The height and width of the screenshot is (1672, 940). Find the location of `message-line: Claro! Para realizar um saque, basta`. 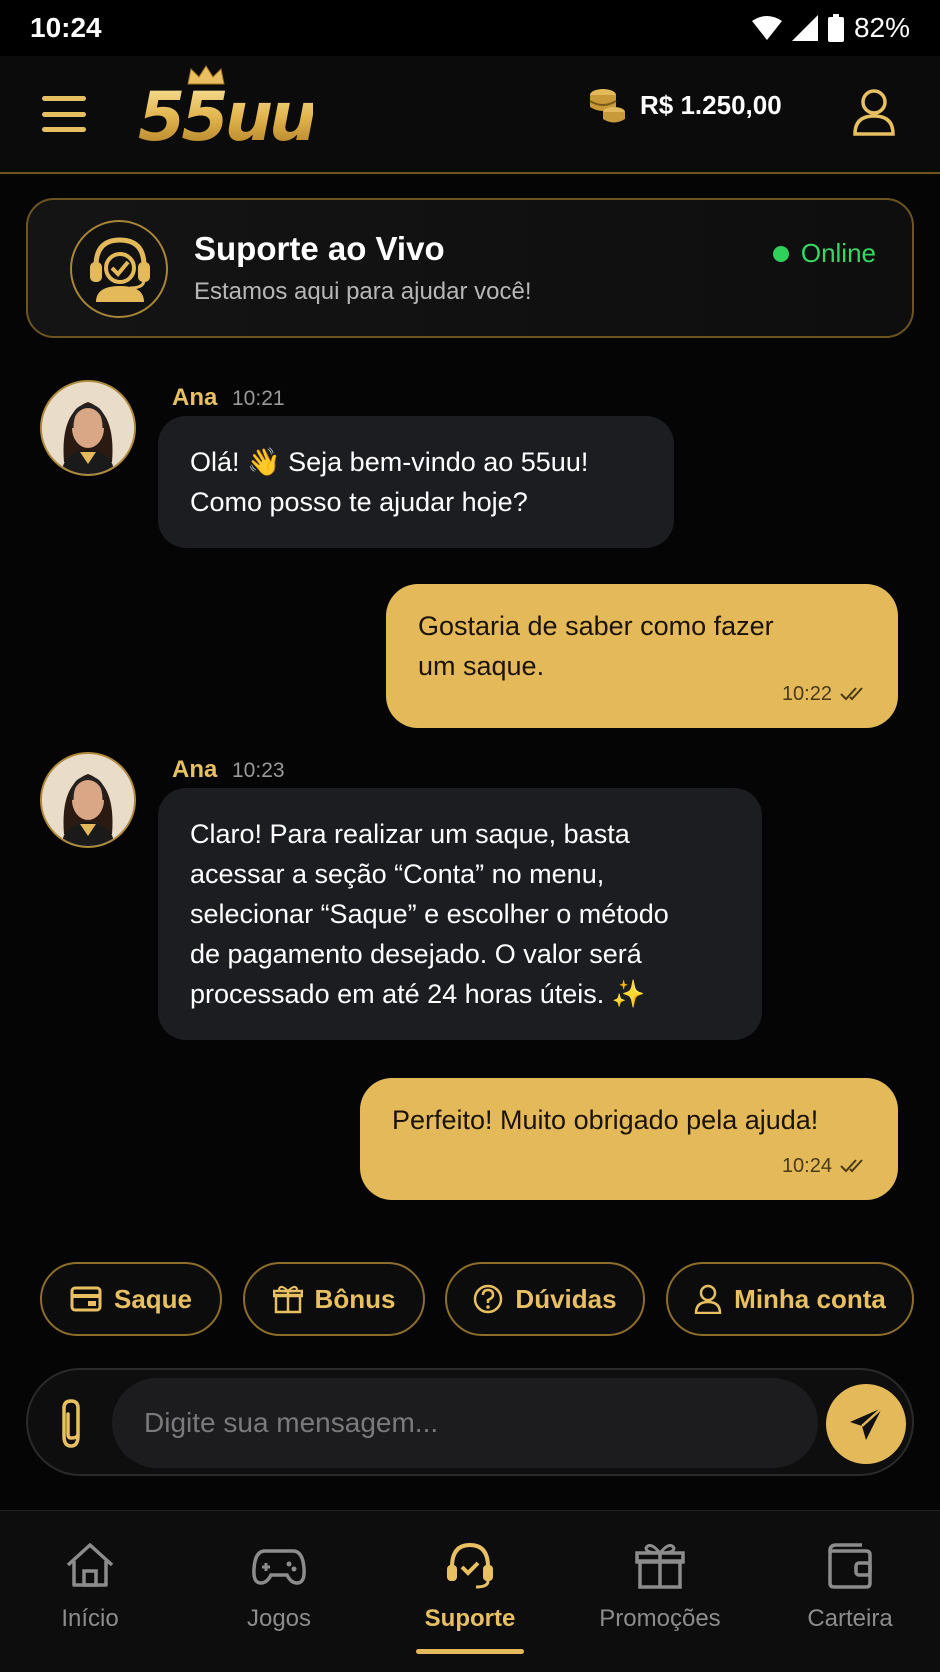

message-line: Claro! Para realizar um saque, basta is located at coordinates (410, 834).